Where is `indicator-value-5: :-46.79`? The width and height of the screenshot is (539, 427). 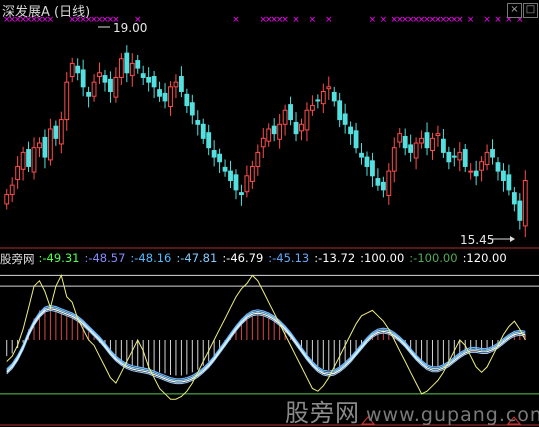 indicator-value-5: :-46.79 is located at coordinates (243, 258).